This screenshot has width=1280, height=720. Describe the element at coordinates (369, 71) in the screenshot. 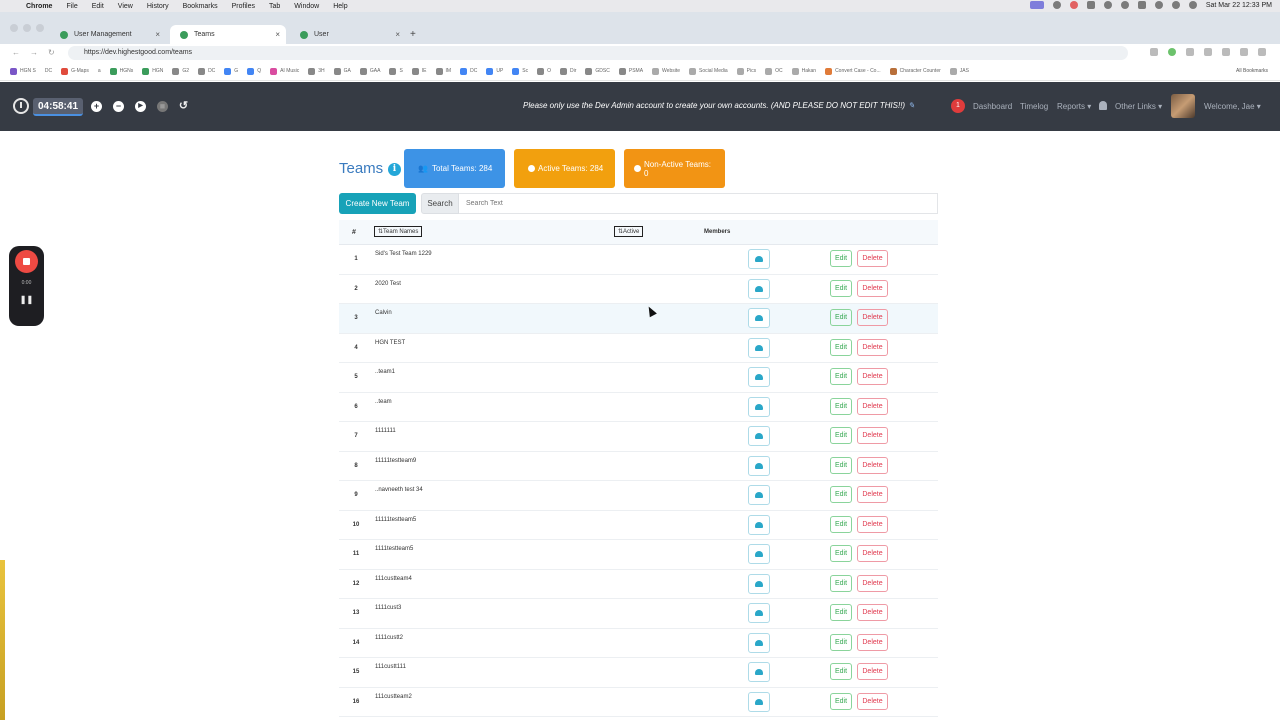

I see `bookmark-item: GAA` at that location.